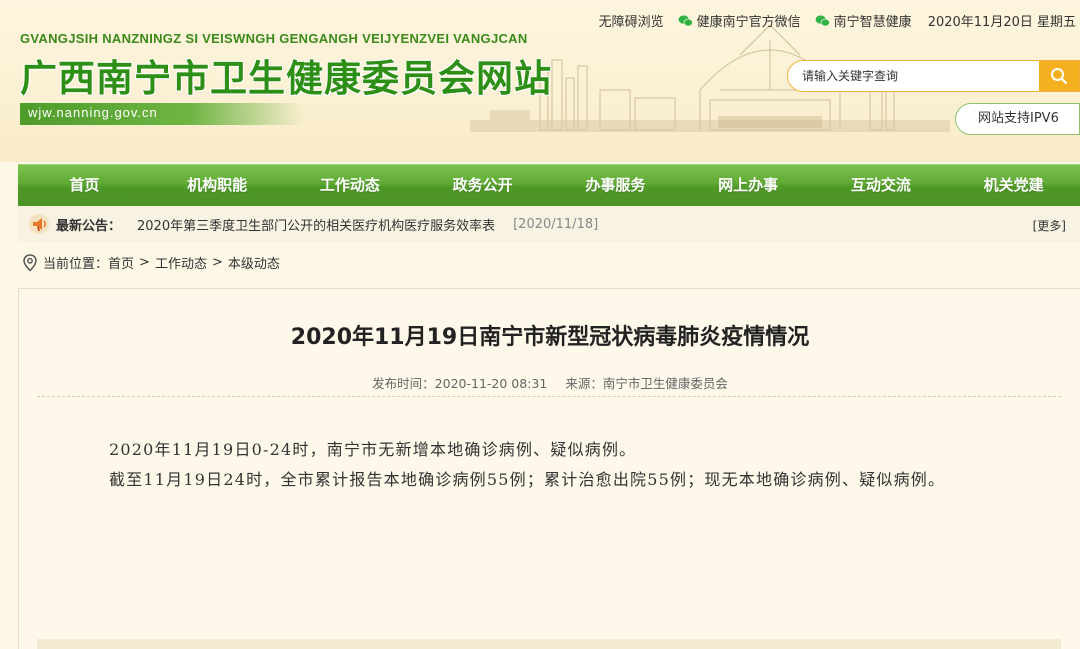  Describe the element at coordinates (89, 226) in the screenshot. I see `announcement-label: 最新公告：` at that location.